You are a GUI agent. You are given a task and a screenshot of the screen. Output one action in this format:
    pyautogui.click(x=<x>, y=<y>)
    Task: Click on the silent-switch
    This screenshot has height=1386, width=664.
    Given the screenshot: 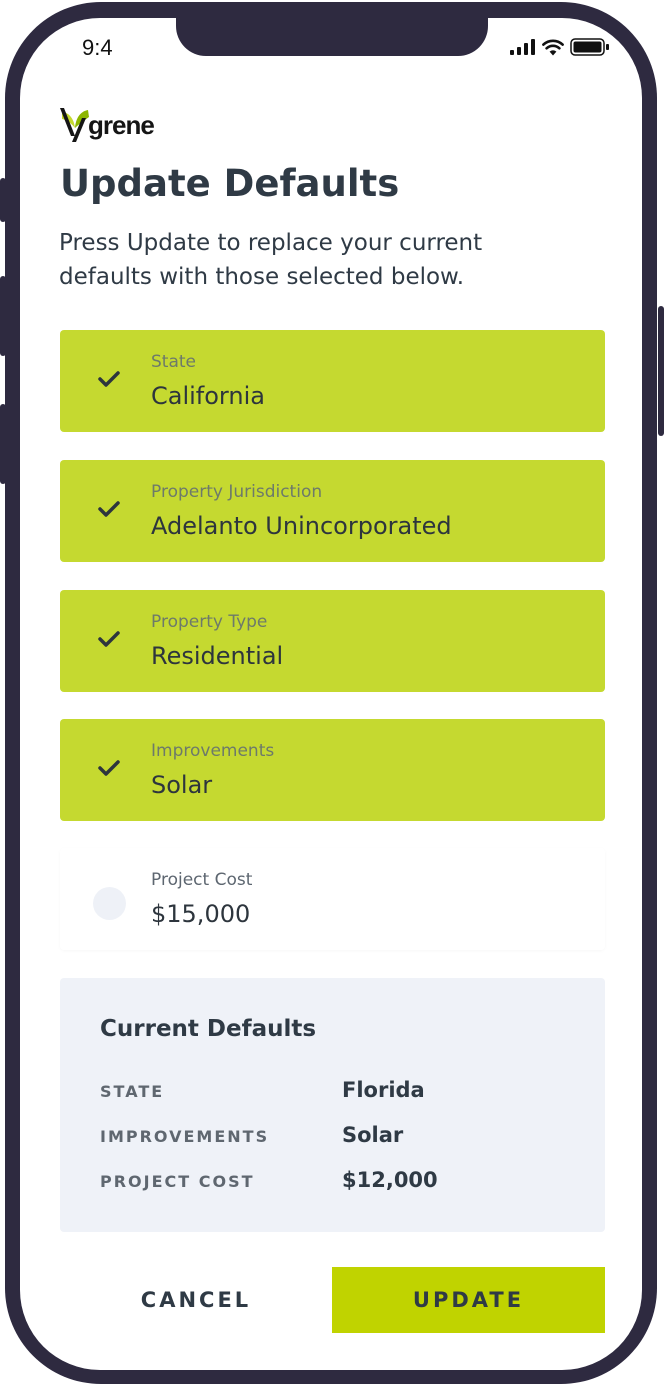 What is the action you would take?
    pyautogui.click(x=3, y=200)
    